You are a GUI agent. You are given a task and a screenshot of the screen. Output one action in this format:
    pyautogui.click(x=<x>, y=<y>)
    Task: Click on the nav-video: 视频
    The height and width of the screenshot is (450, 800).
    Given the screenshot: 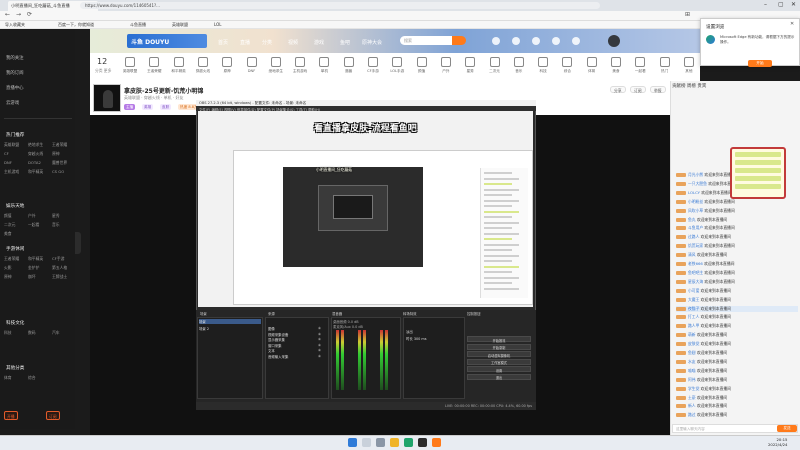 What is the action you would take?
    pyautogui.click(x=293, y=42)
    